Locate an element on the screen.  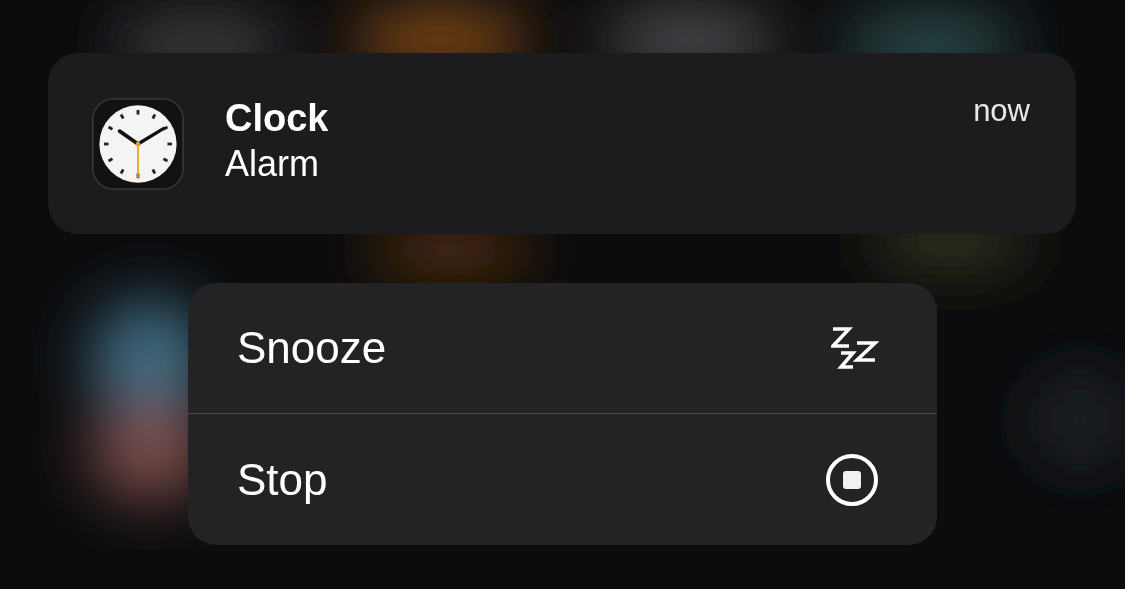
menu-item: Snooze is located at coordinates (562, 348).